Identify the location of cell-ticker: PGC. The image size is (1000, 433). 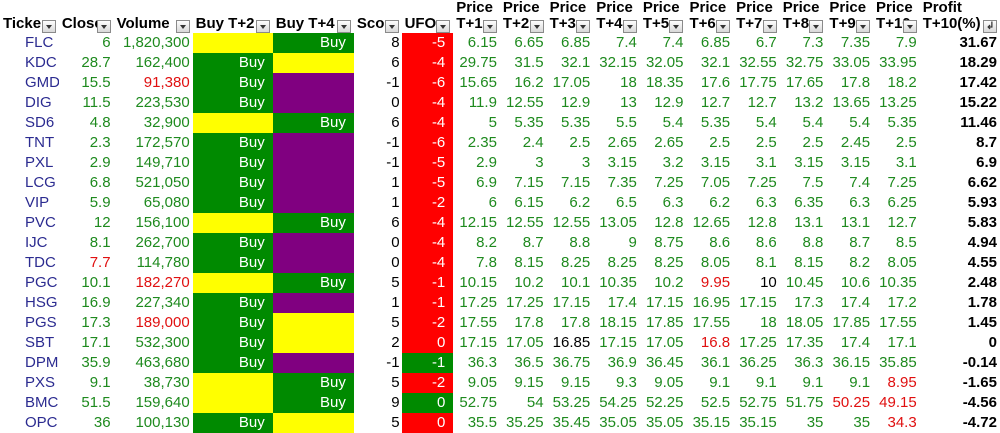
(29, 283).